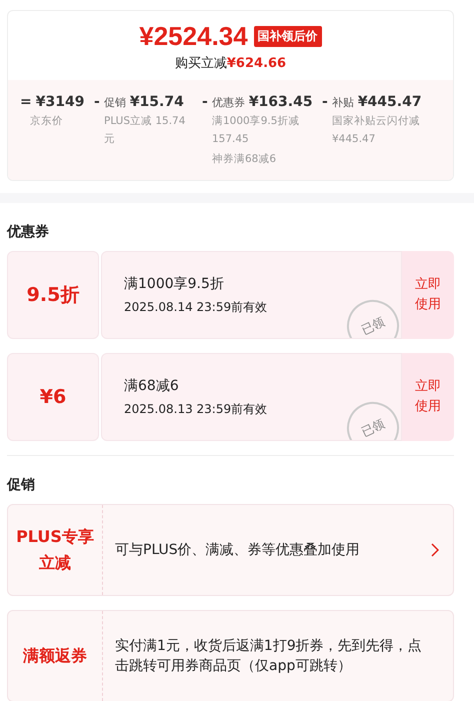 The height and width of the screenshot is (701, 474). I want to click on price-tag: 国补领后价, so click(288, 36).